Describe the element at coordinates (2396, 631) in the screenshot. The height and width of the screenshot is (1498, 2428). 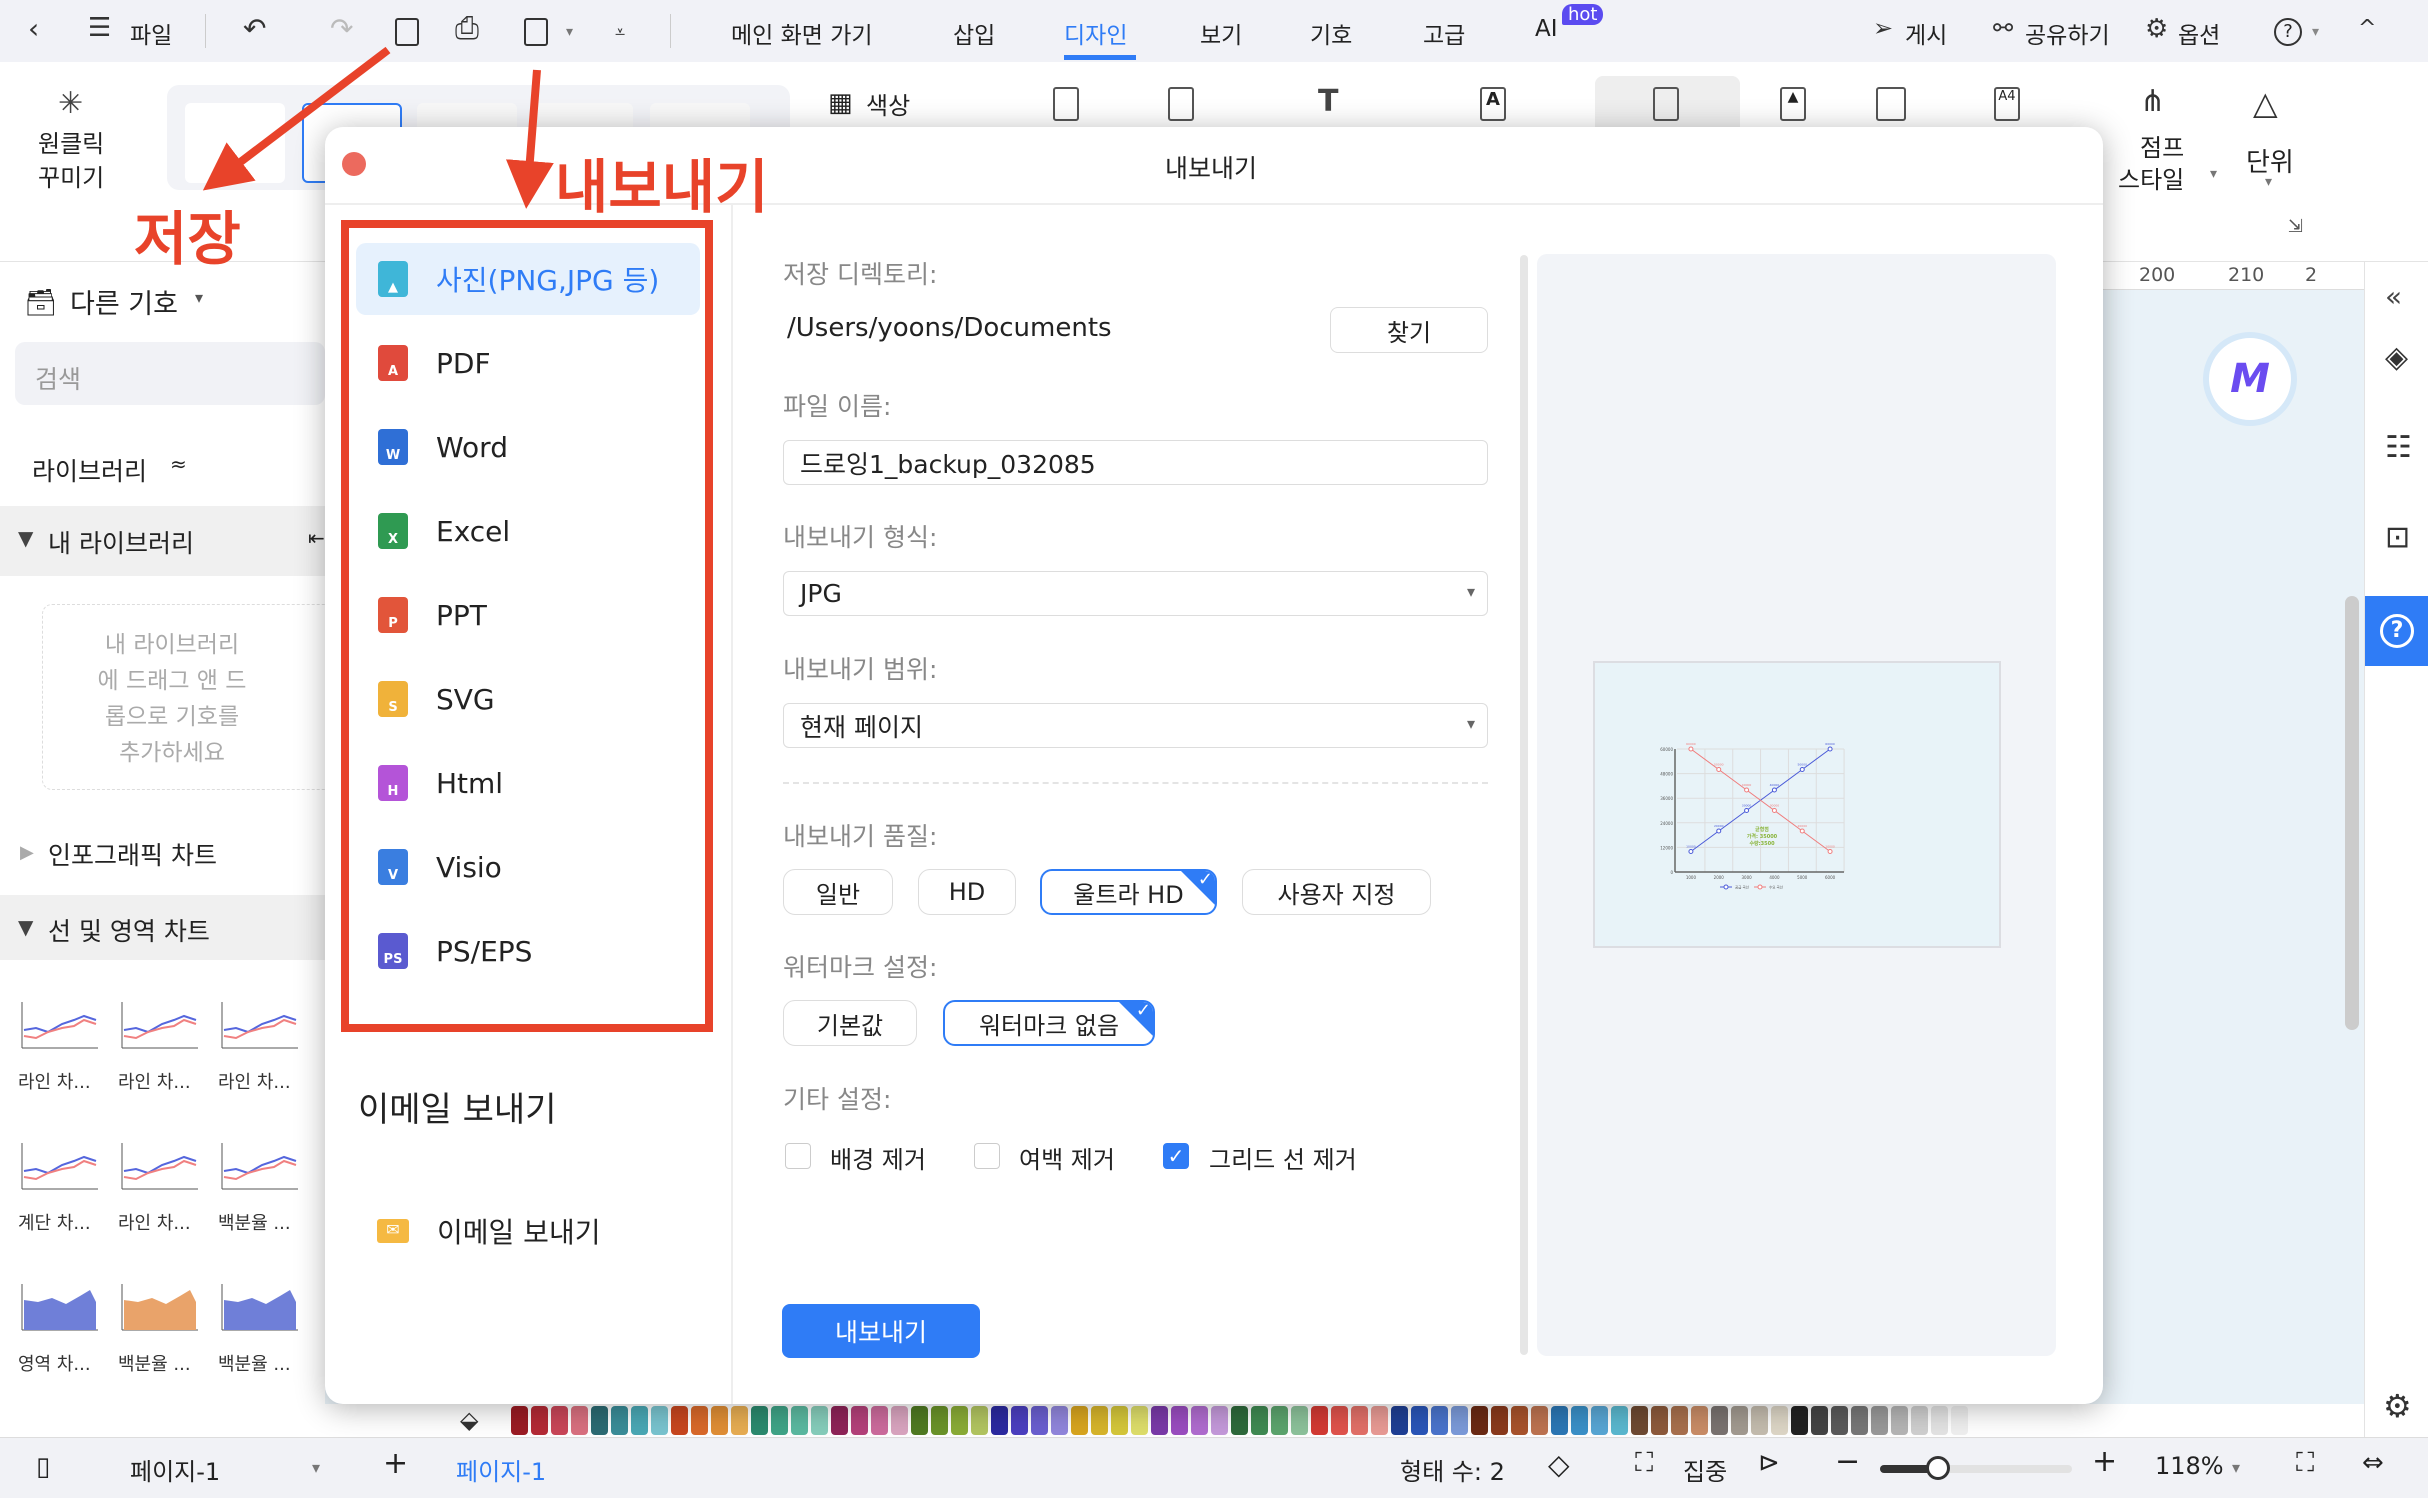
I see `help-button: ?` at that location.